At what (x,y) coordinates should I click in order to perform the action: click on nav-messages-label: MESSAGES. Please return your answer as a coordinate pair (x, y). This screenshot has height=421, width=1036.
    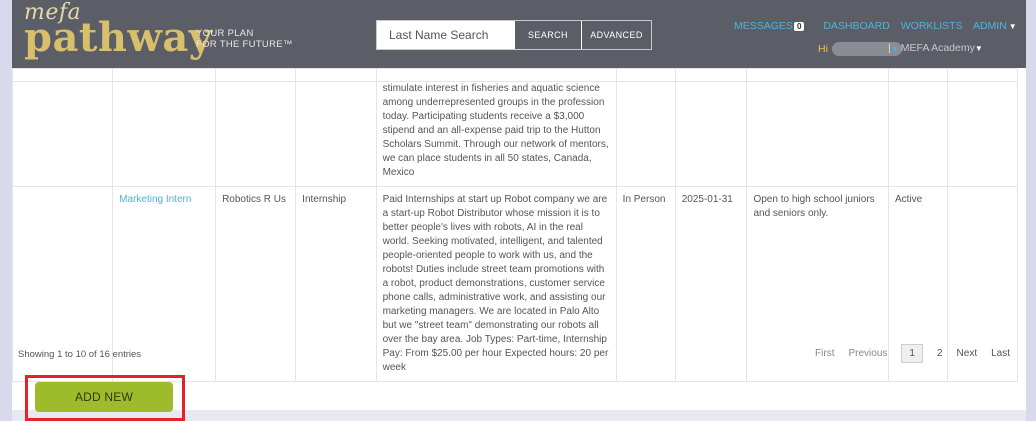
    Looking at the image, I should click on (763, 26).